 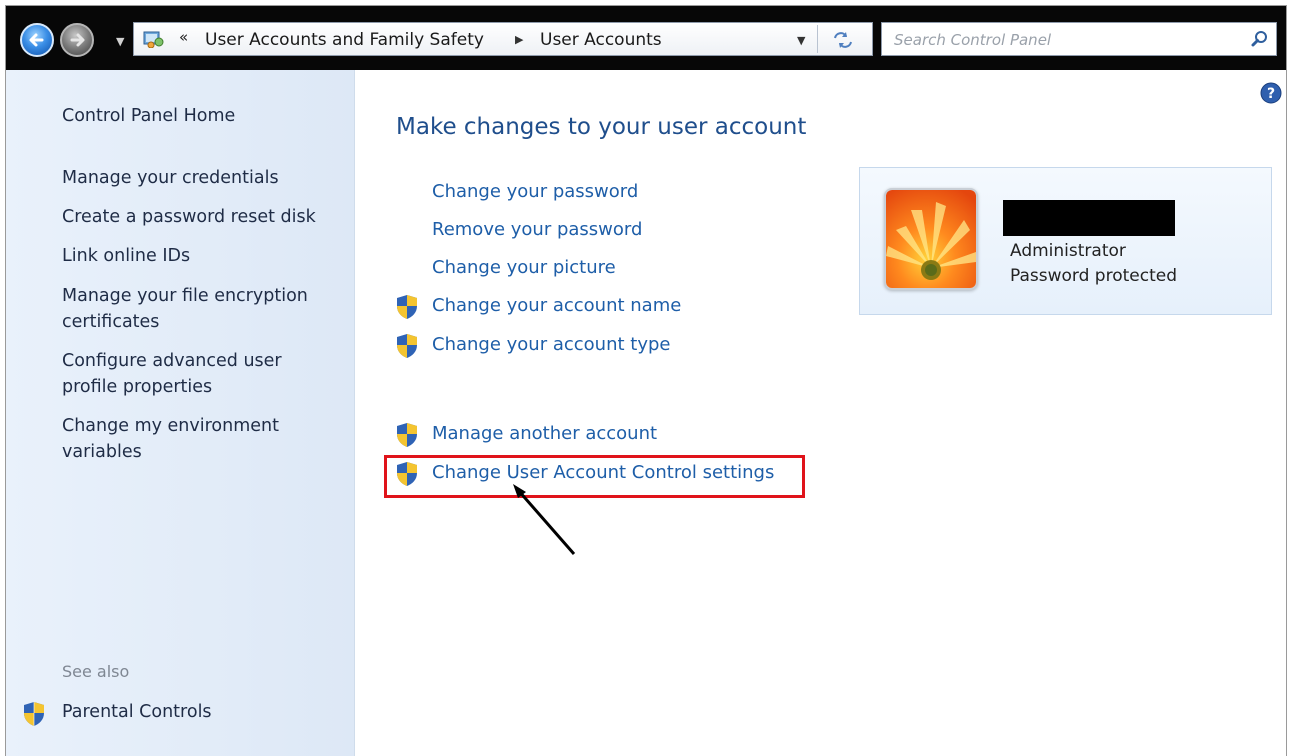 I want to click on annotation-arrow-icon, so click(x=544, y=519).